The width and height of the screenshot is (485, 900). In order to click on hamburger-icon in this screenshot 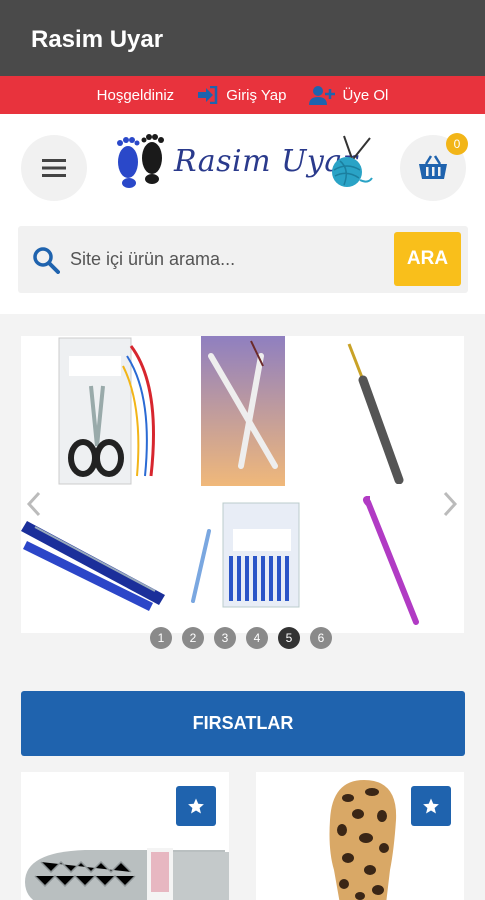, I will do `click(54, 168)`.